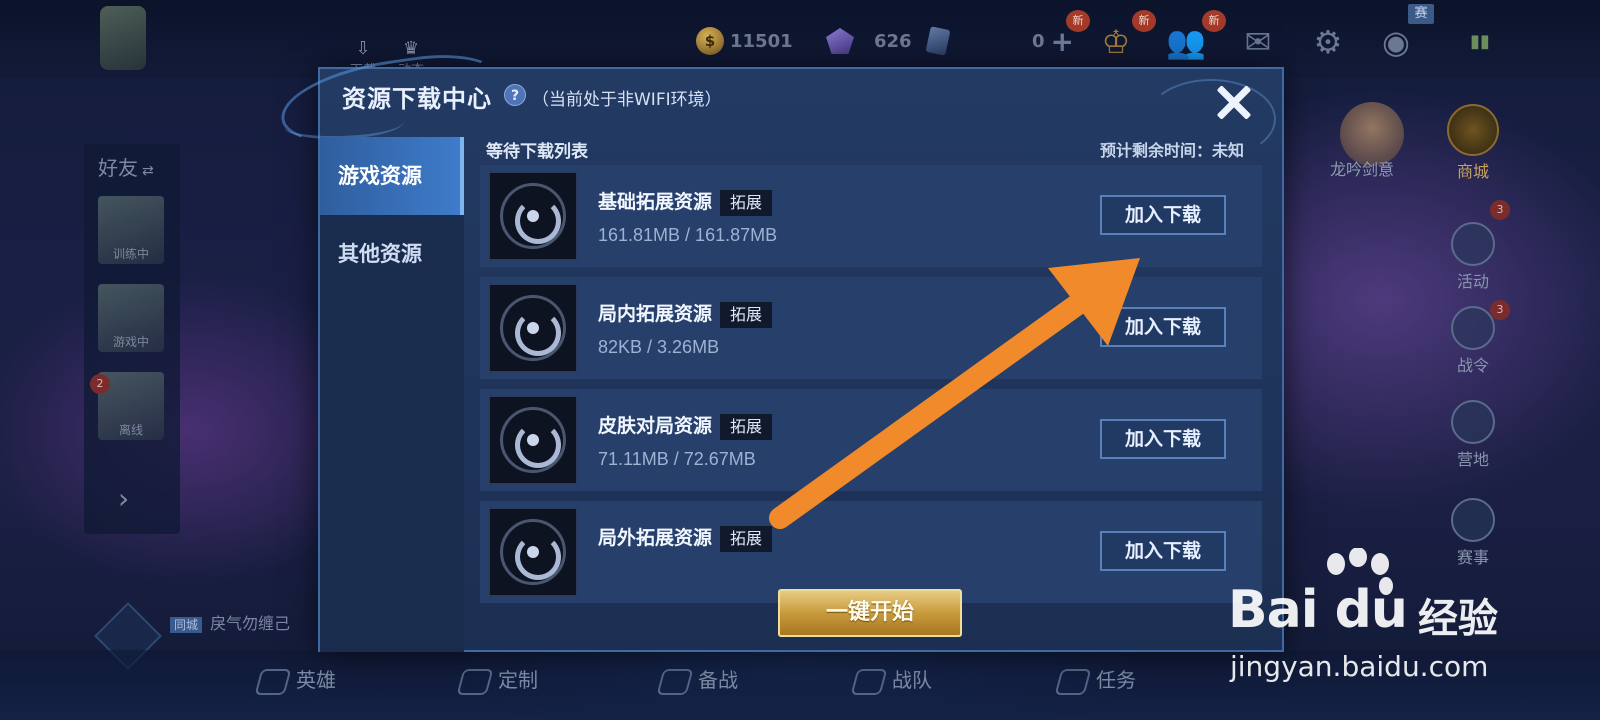  Describe the element at coordinates (417, 99) in the screenshot. I see `dialog-title: 资源下载中心` at that location.